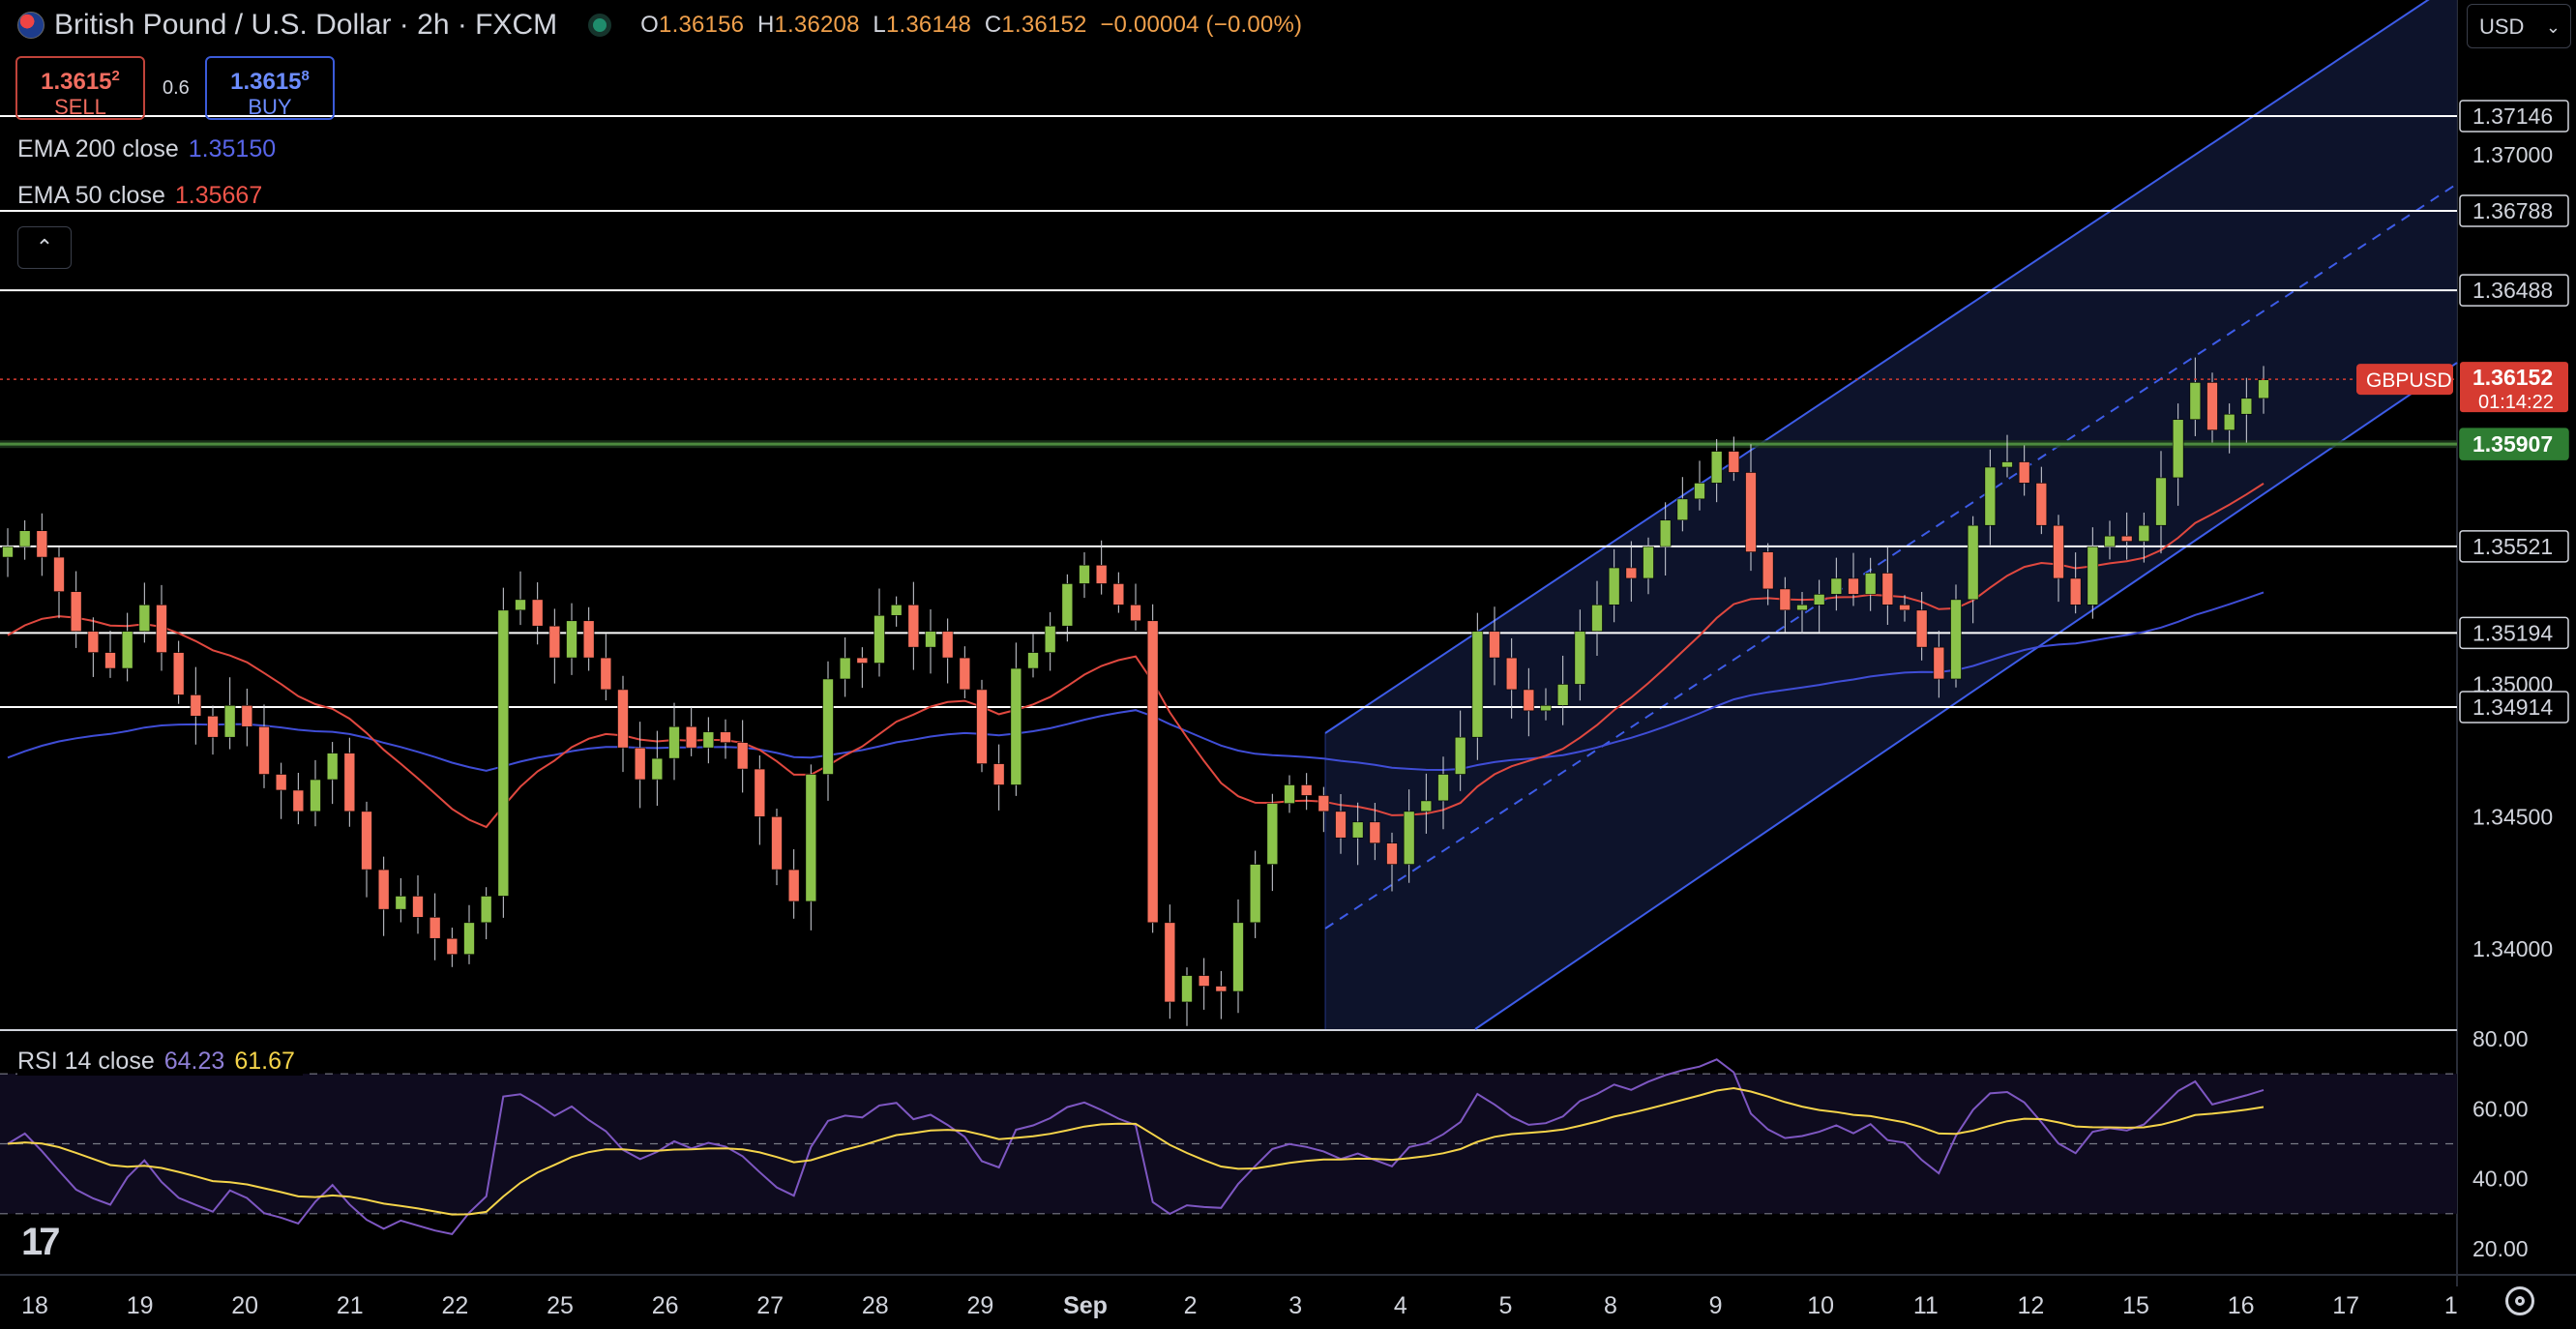 The width and height of the screenshot is (2576, 1329). I want to click on ema200-legend: EMA 200 close 1.35150, so click(151, 149).